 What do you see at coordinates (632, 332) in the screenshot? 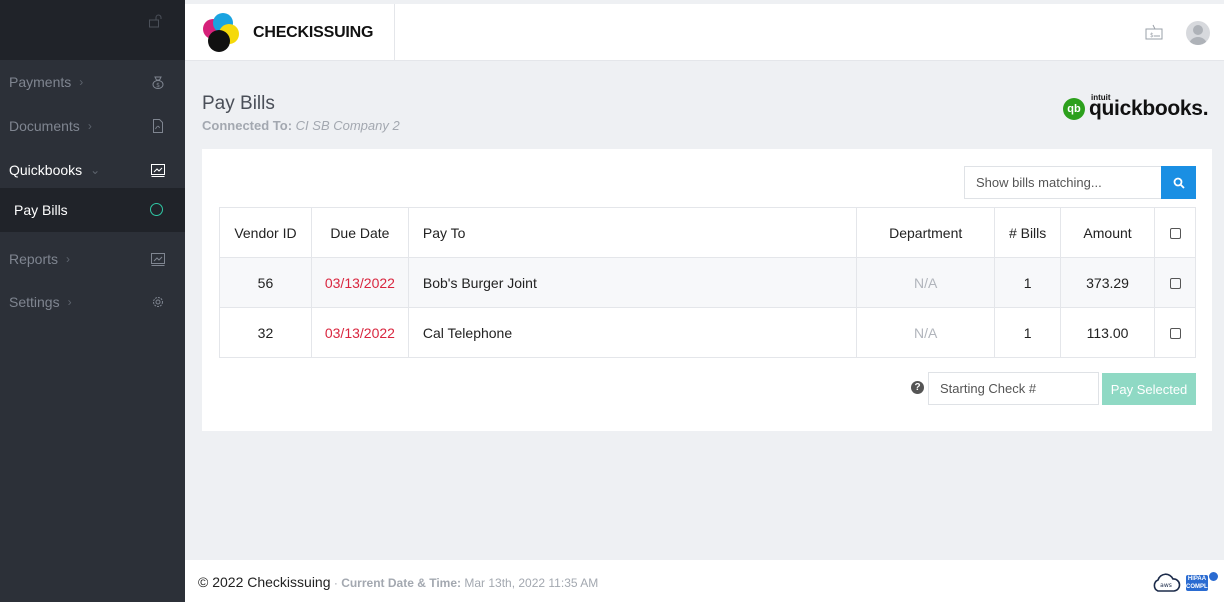
I see `pay-to-cell: Cal Telephone` at bounding box center [632, 332].